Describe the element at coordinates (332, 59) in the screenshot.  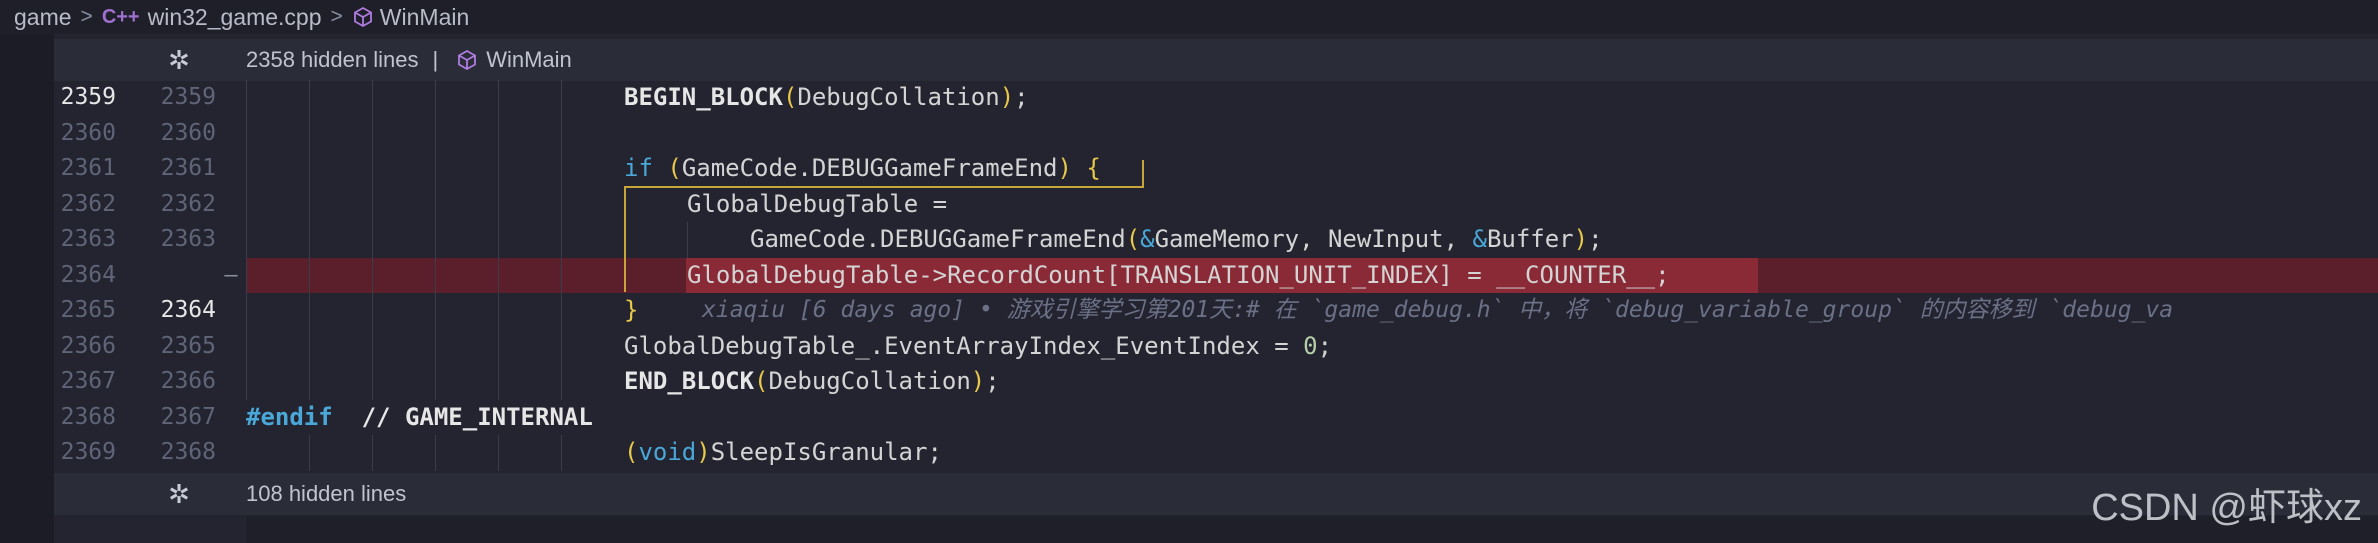
I see `hidden-lines-label: 2358 hidden lines` at that location.